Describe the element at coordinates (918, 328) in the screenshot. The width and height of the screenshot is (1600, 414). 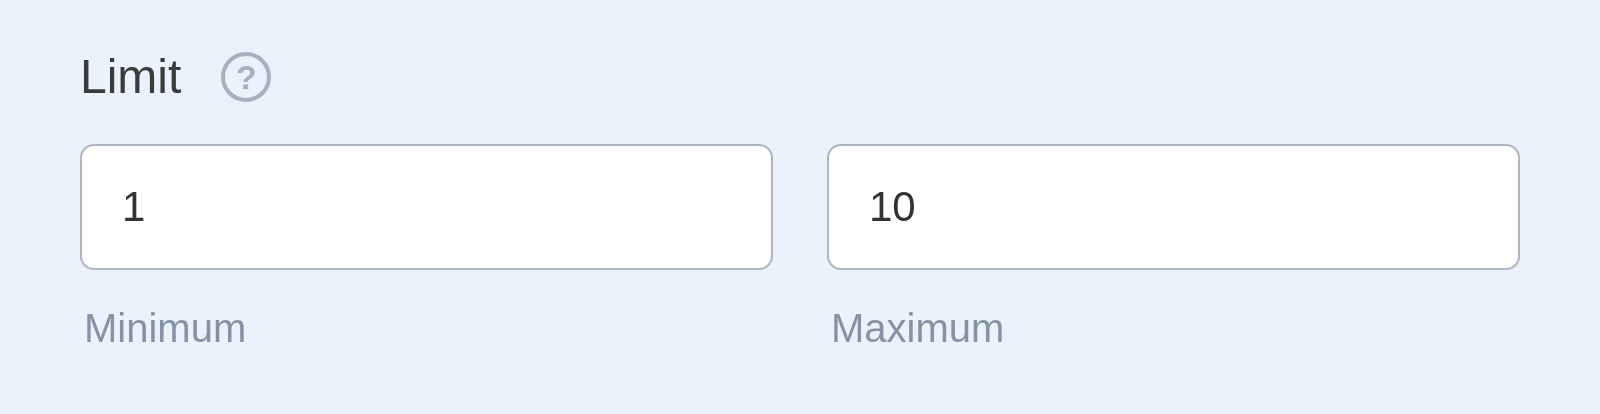
I see `input-caption: Maximum` at that location.